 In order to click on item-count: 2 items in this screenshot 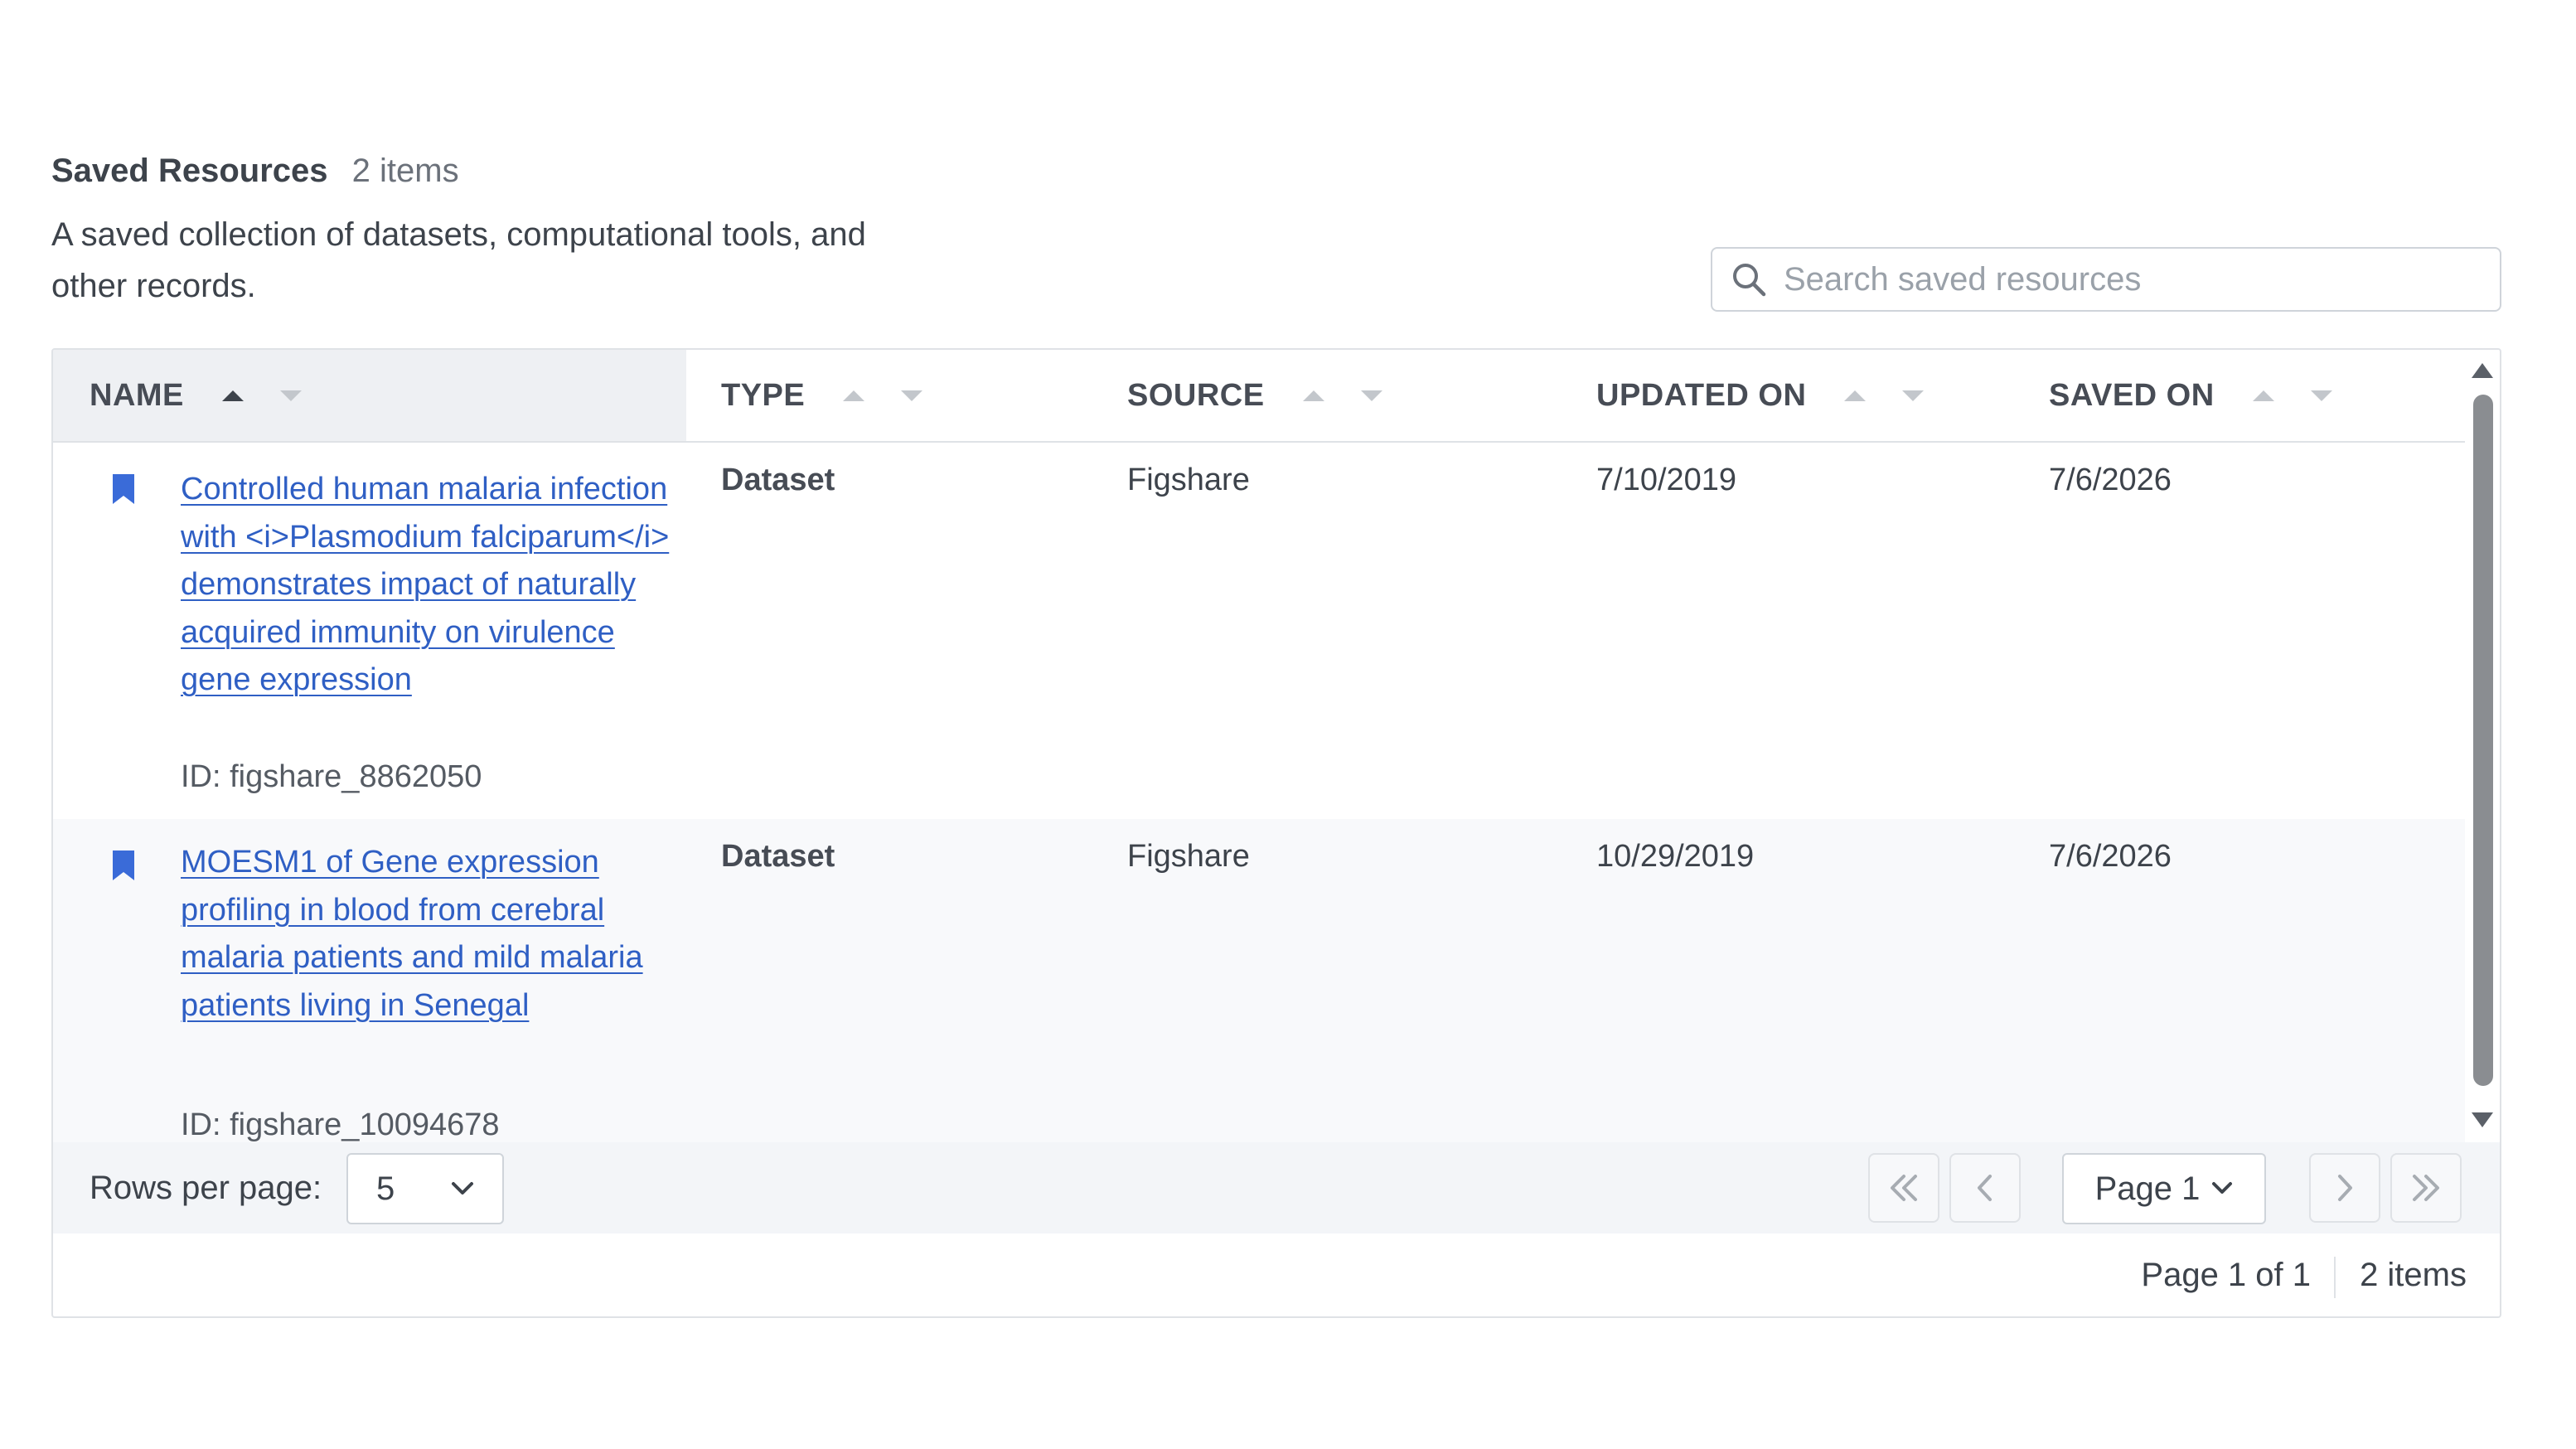, I will do `click(405, 171)`.